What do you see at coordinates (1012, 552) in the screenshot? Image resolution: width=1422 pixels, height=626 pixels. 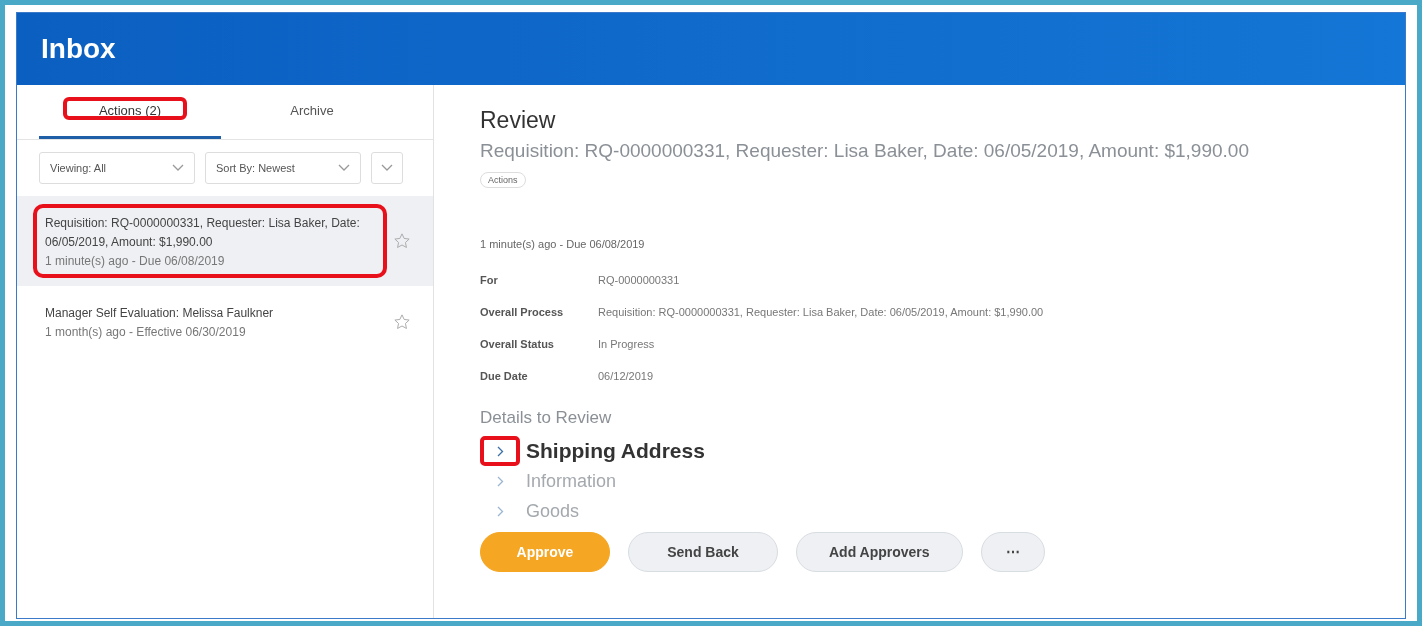 I see `more-button: ⋯` at bounding box center [1012, 552].